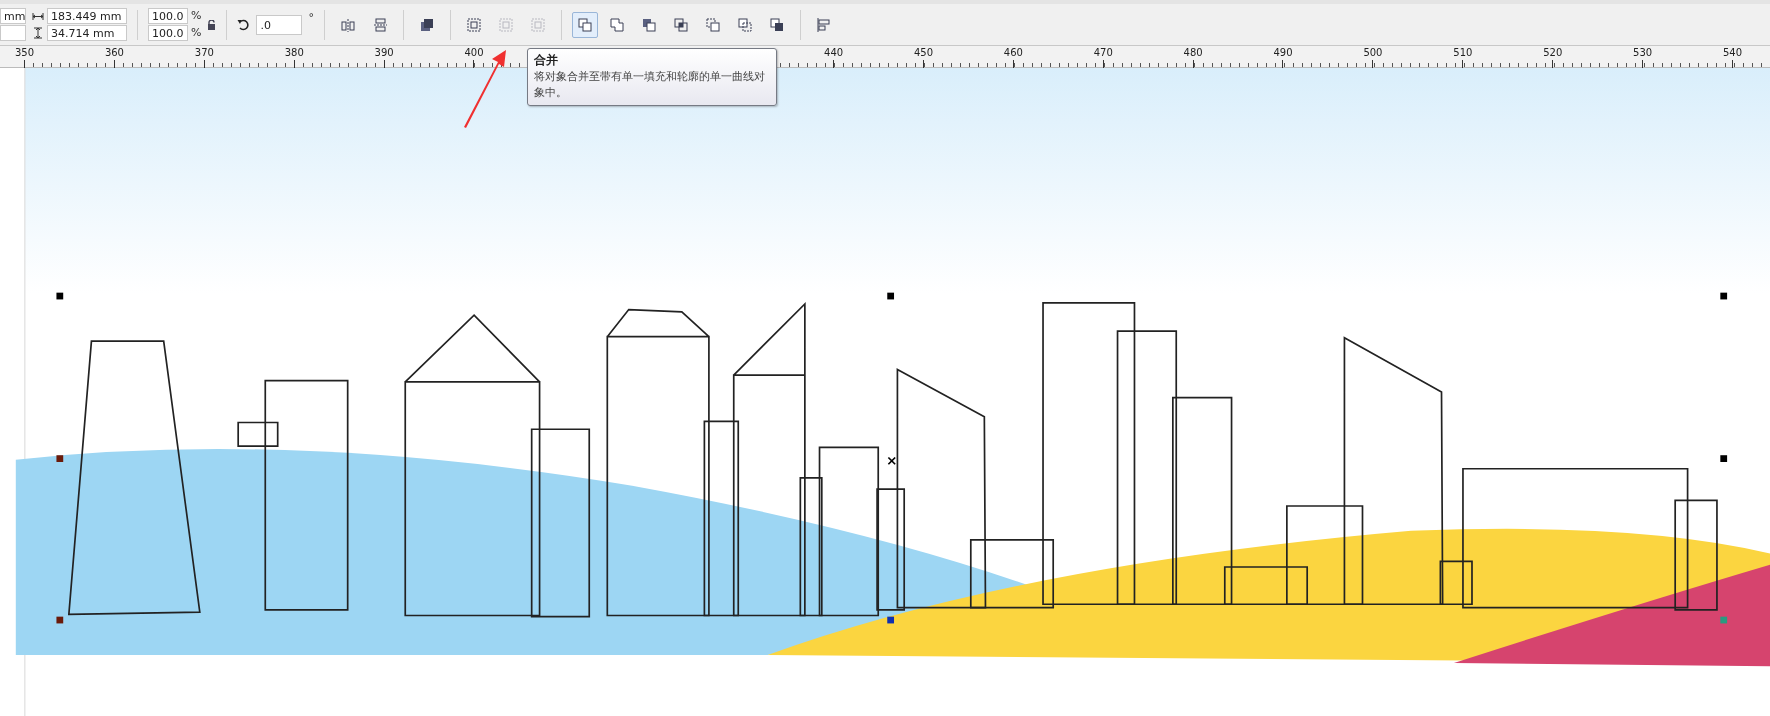  What do you see at coordinates (537, 24) in the screenshot?
I see `ungroup-all-icon` at bounding box center [537, 24].